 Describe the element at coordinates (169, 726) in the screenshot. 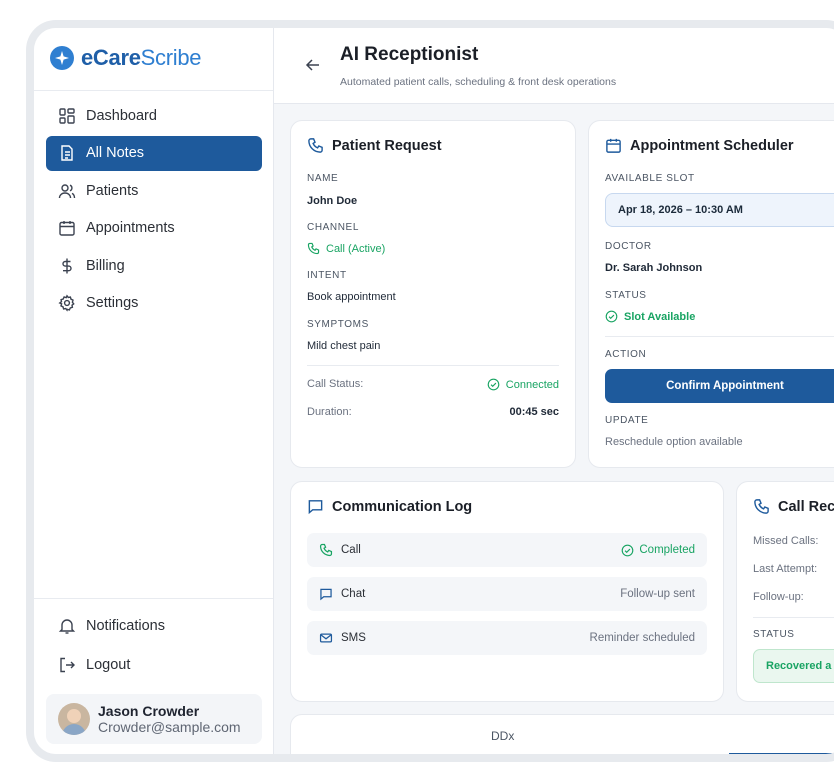

I see `user-email: Crowder@sample.com` at that location.